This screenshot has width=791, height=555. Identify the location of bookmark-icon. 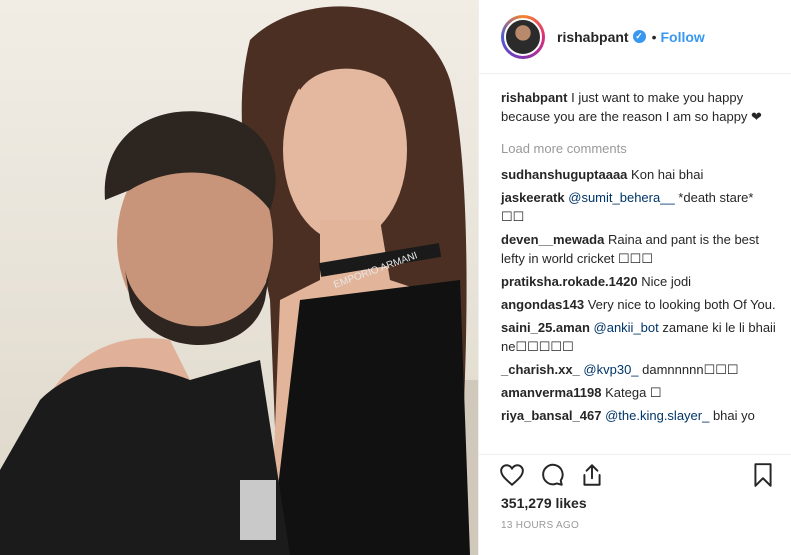
(763, 475).